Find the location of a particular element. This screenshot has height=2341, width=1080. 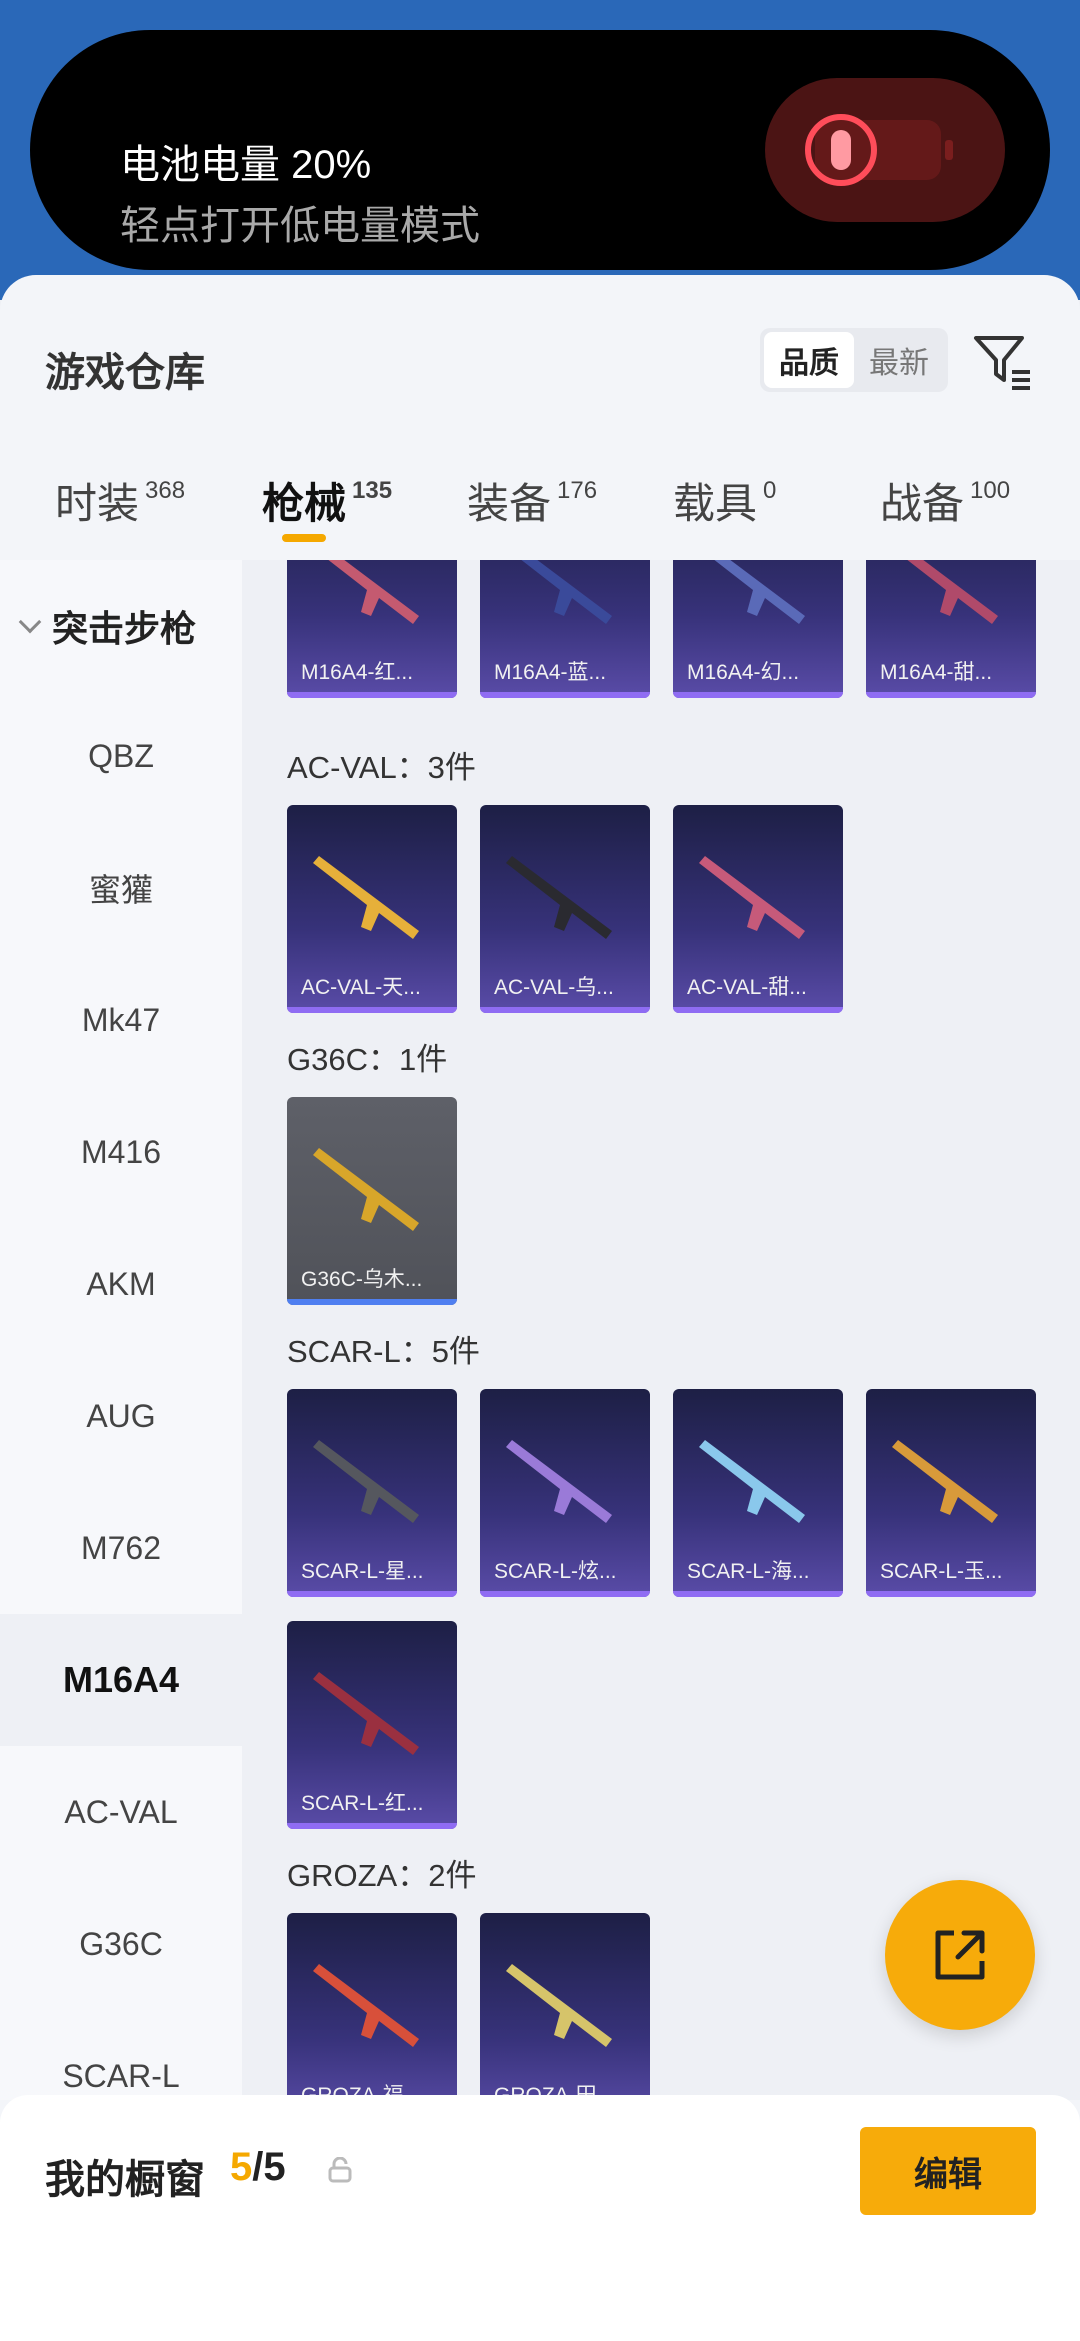

chevron-down-icon is located at coordinates (30, 622).